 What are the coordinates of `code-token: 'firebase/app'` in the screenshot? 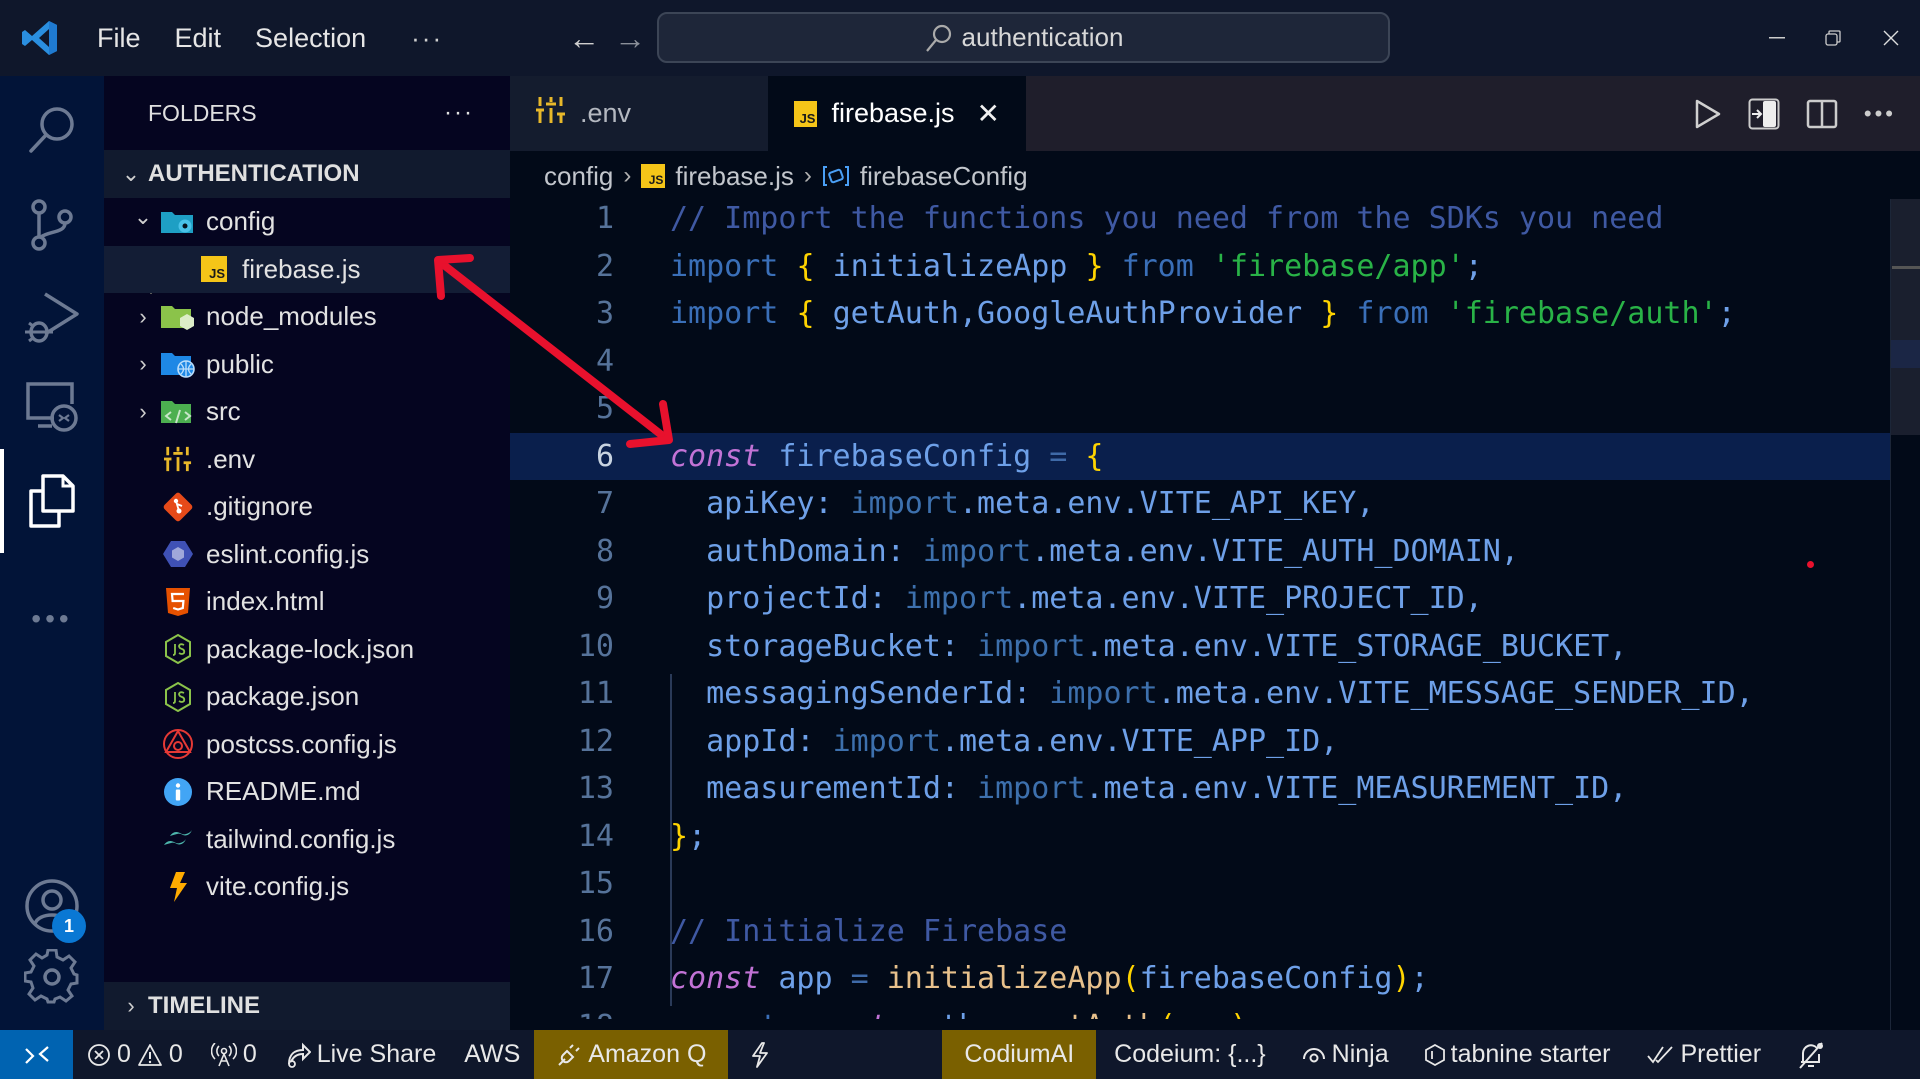 It's located at (1338, 266).